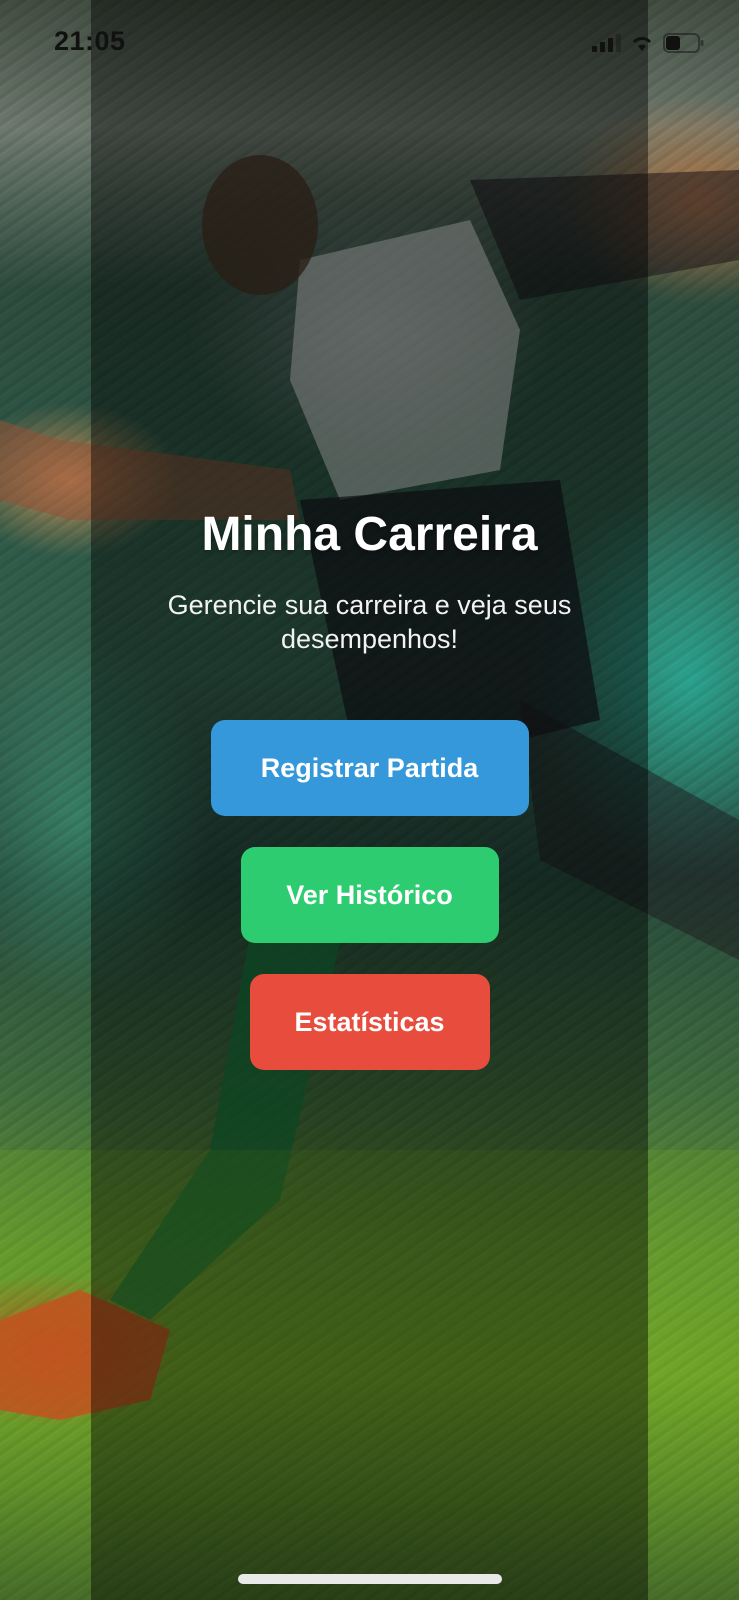 This screenshot has width=739, height=1600. Describe the element at coordinates (606, 43) in the screenshot. I see `signal-icon` at that location.